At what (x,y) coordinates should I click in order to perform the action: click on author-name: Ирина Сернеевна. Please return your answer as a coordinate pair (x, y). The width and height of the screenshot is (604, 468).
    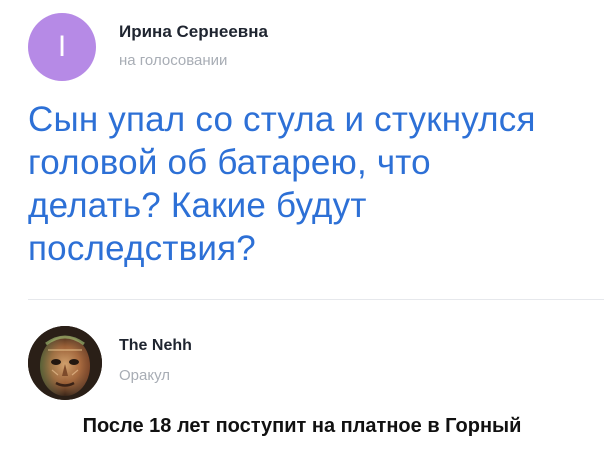
    Looking at the image, I should click on (193, 32).